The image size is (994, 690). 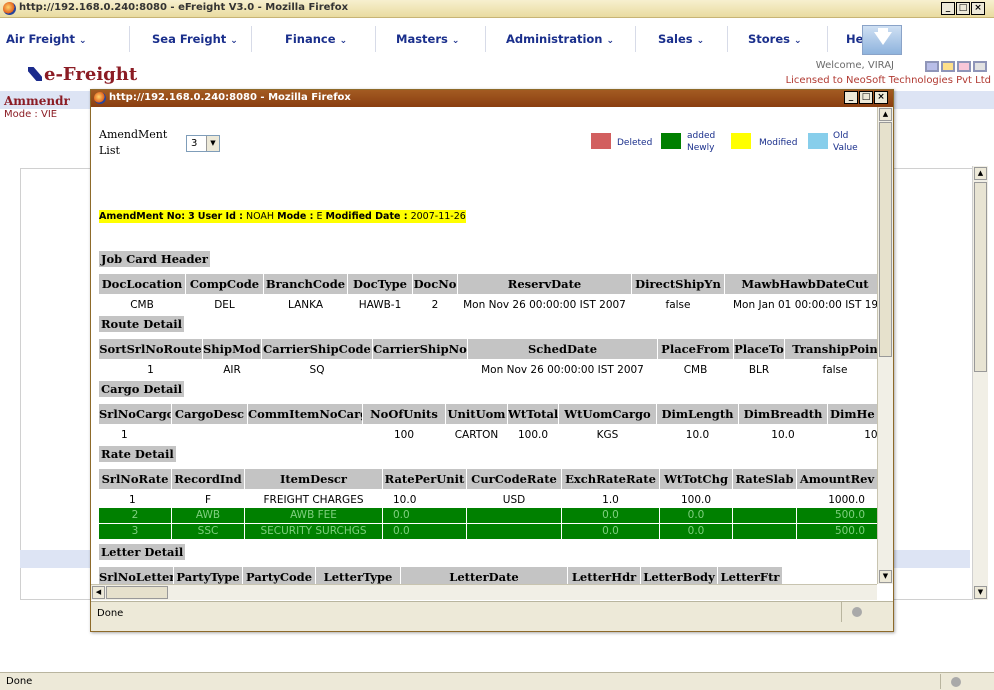 I want to click on chevron-down-icon: ▼, so click(x=212, y=143).